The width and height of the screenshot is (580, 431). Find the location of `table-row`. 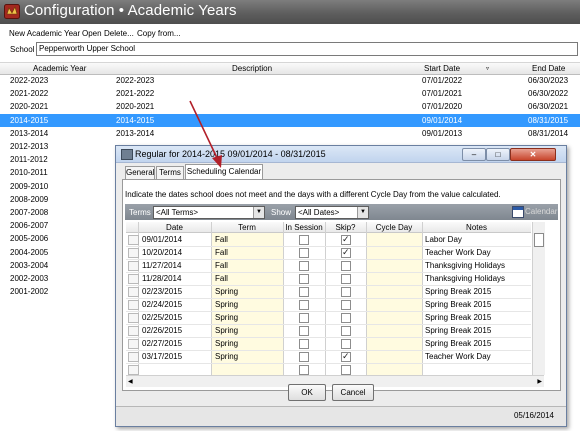

table-row is located at coordinates (328, 369).